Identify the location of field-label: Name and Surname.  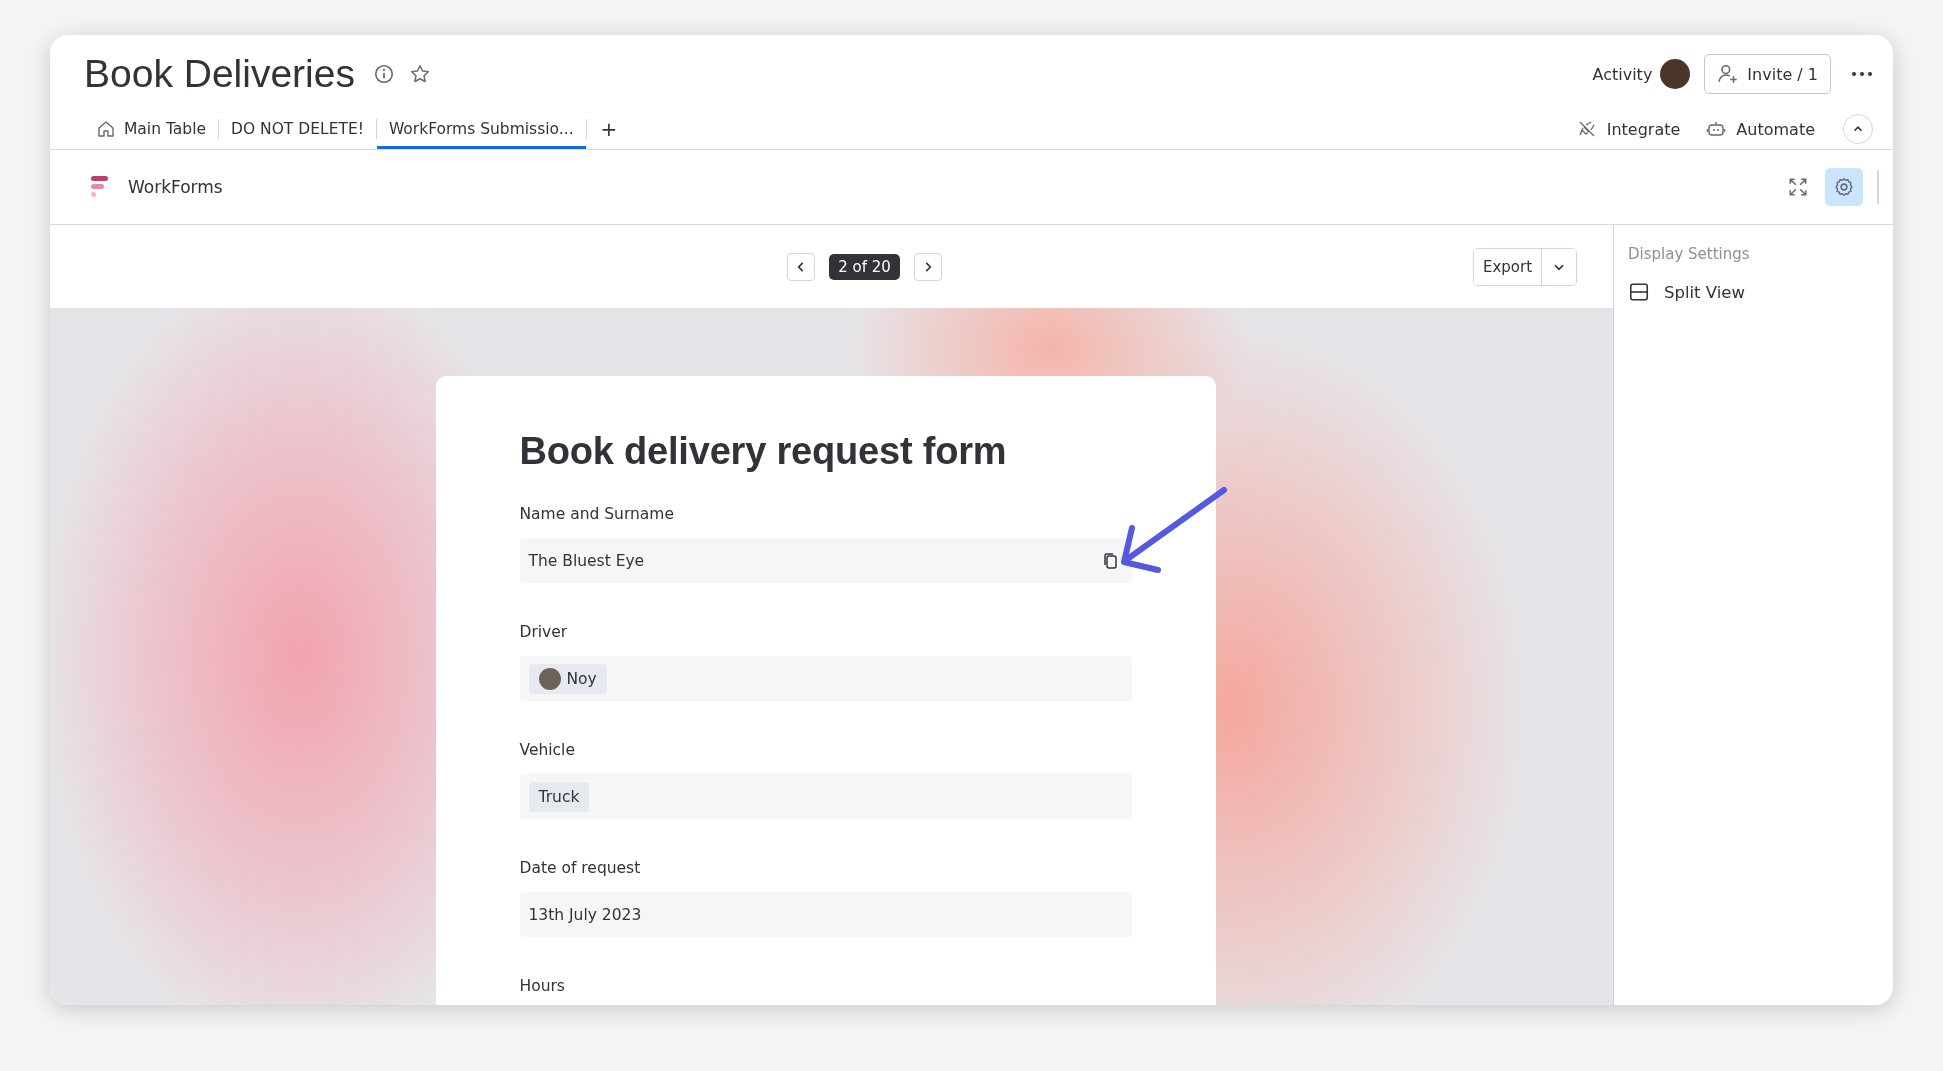
(597, 514).